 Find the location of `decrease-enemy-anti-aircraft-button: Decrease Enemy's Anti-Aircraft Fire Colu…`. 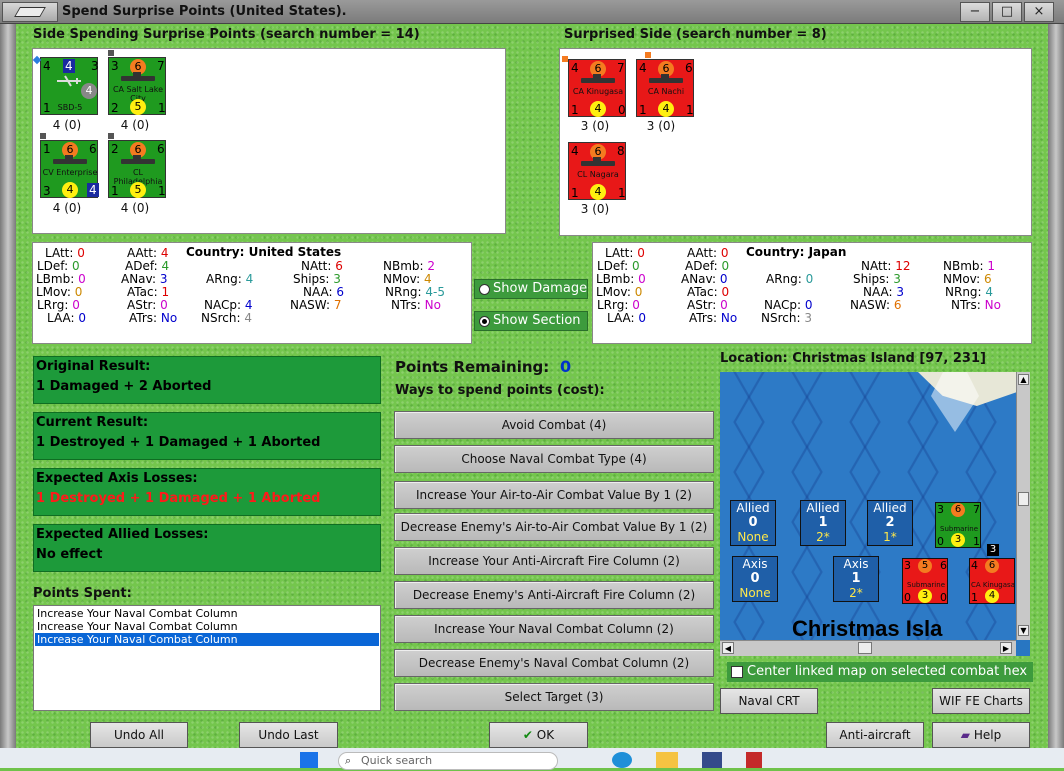

decrease-enemy-anti-aircraft-button: Decrease Enemy's Anti-Aircraft Fire Colu… is located at coordinates (554, 595).